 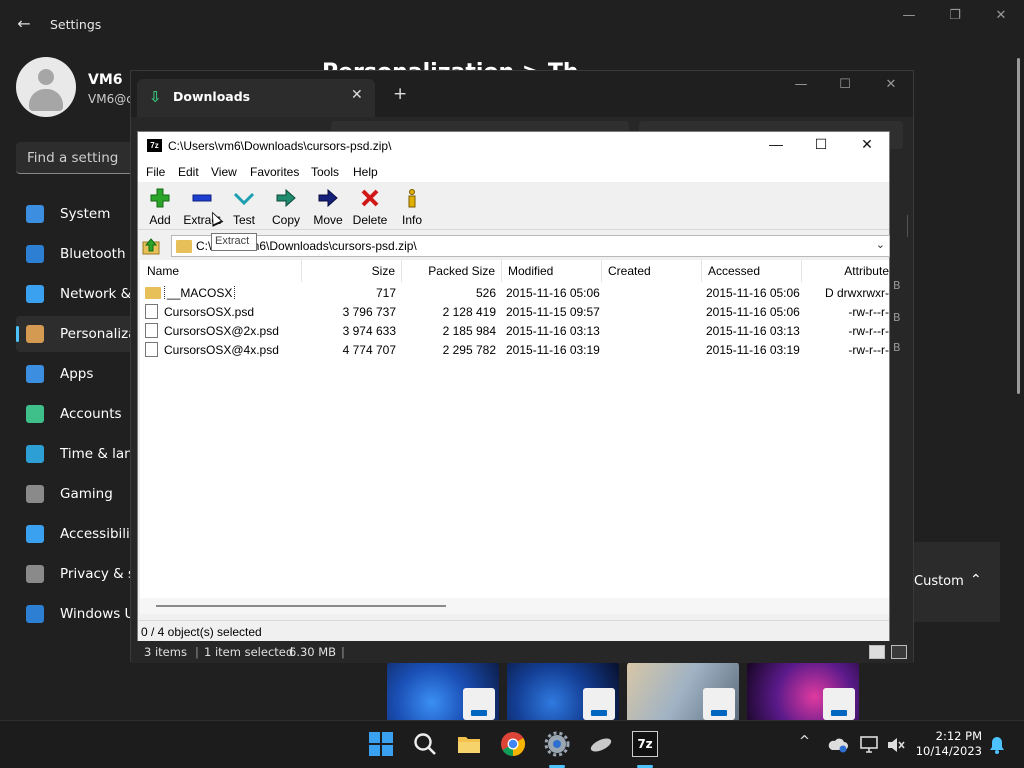 I want to click on column-created: Created, so click(x=652, y=271).